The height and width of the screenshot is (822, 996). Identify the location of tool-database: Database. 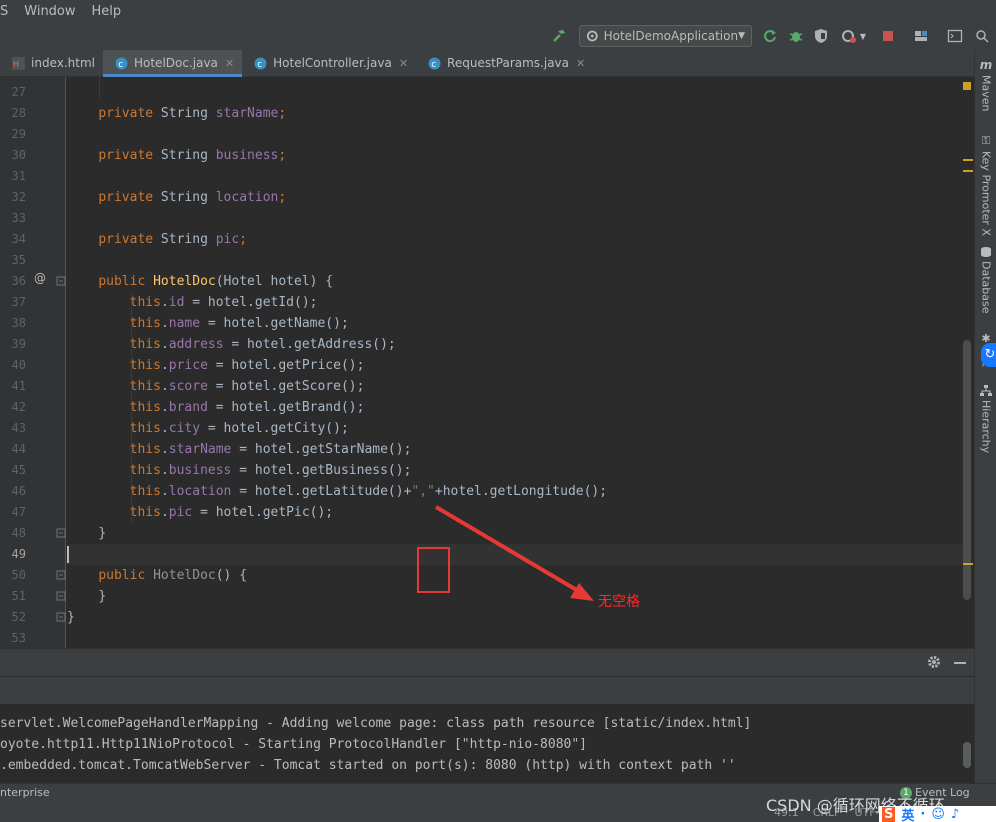
(985, 280).